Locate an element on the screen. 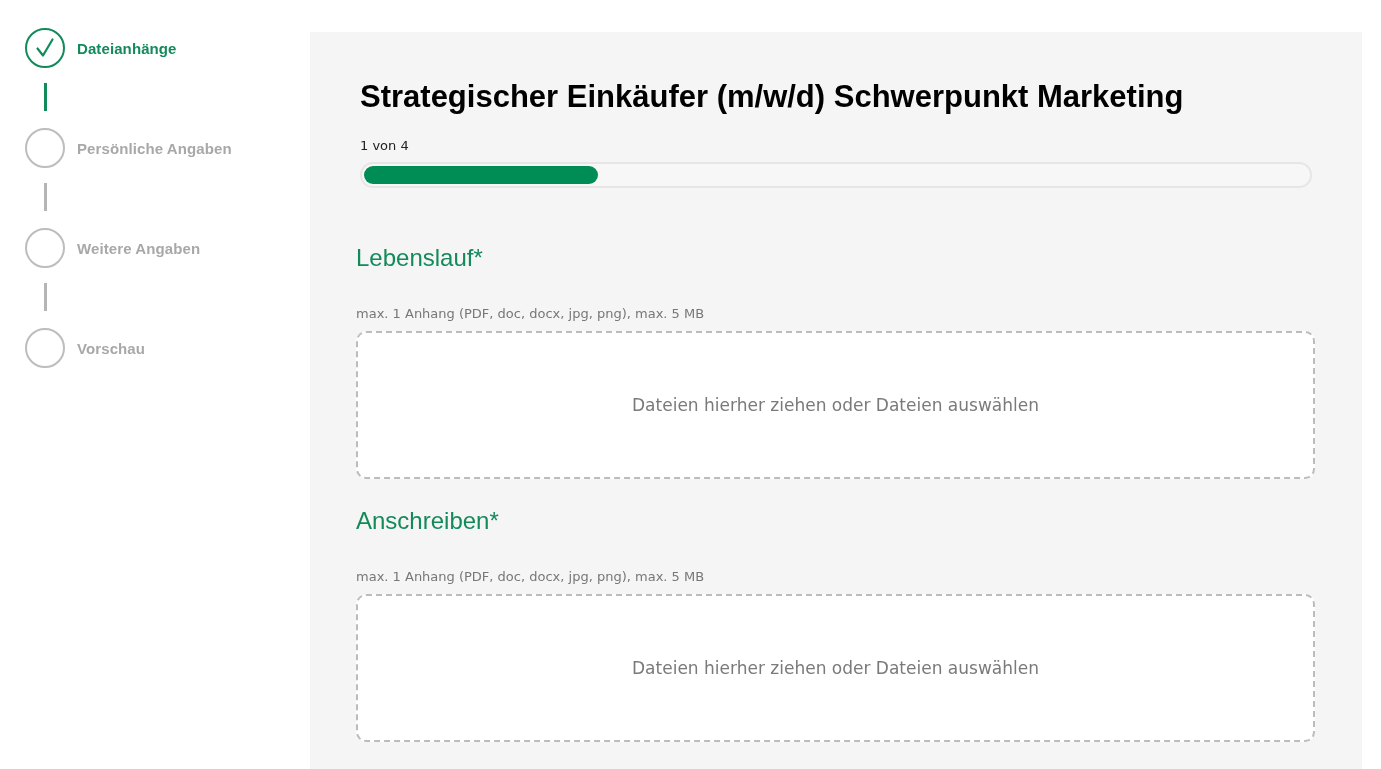 The width and height of the screenshot is (1381, 769). progress-label: 1 von 4 is located at coordinates (385, 146).